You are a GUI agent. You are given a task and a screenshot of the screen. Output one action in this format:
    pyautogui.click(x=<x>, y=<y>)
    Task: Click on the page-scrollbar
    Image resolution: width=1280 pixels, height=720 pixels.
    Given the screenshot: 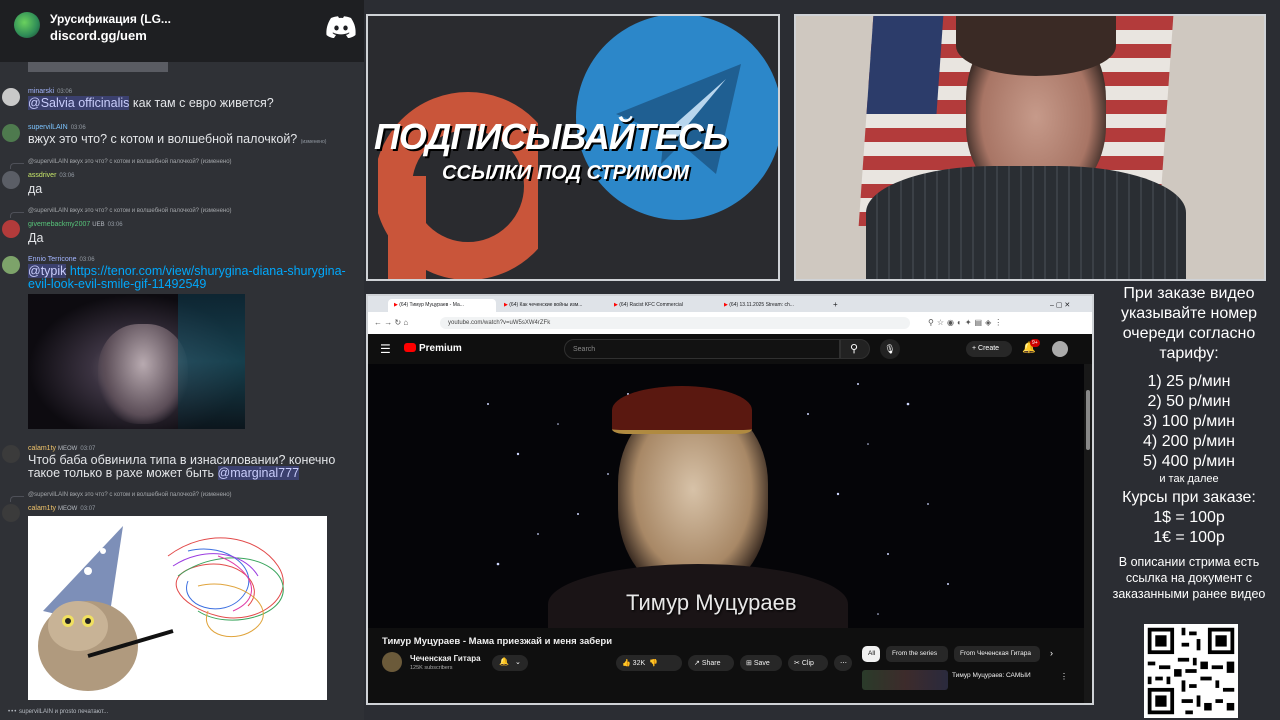 What is the action you would take?
    pyautogui.click(x=1088, y=533)
    